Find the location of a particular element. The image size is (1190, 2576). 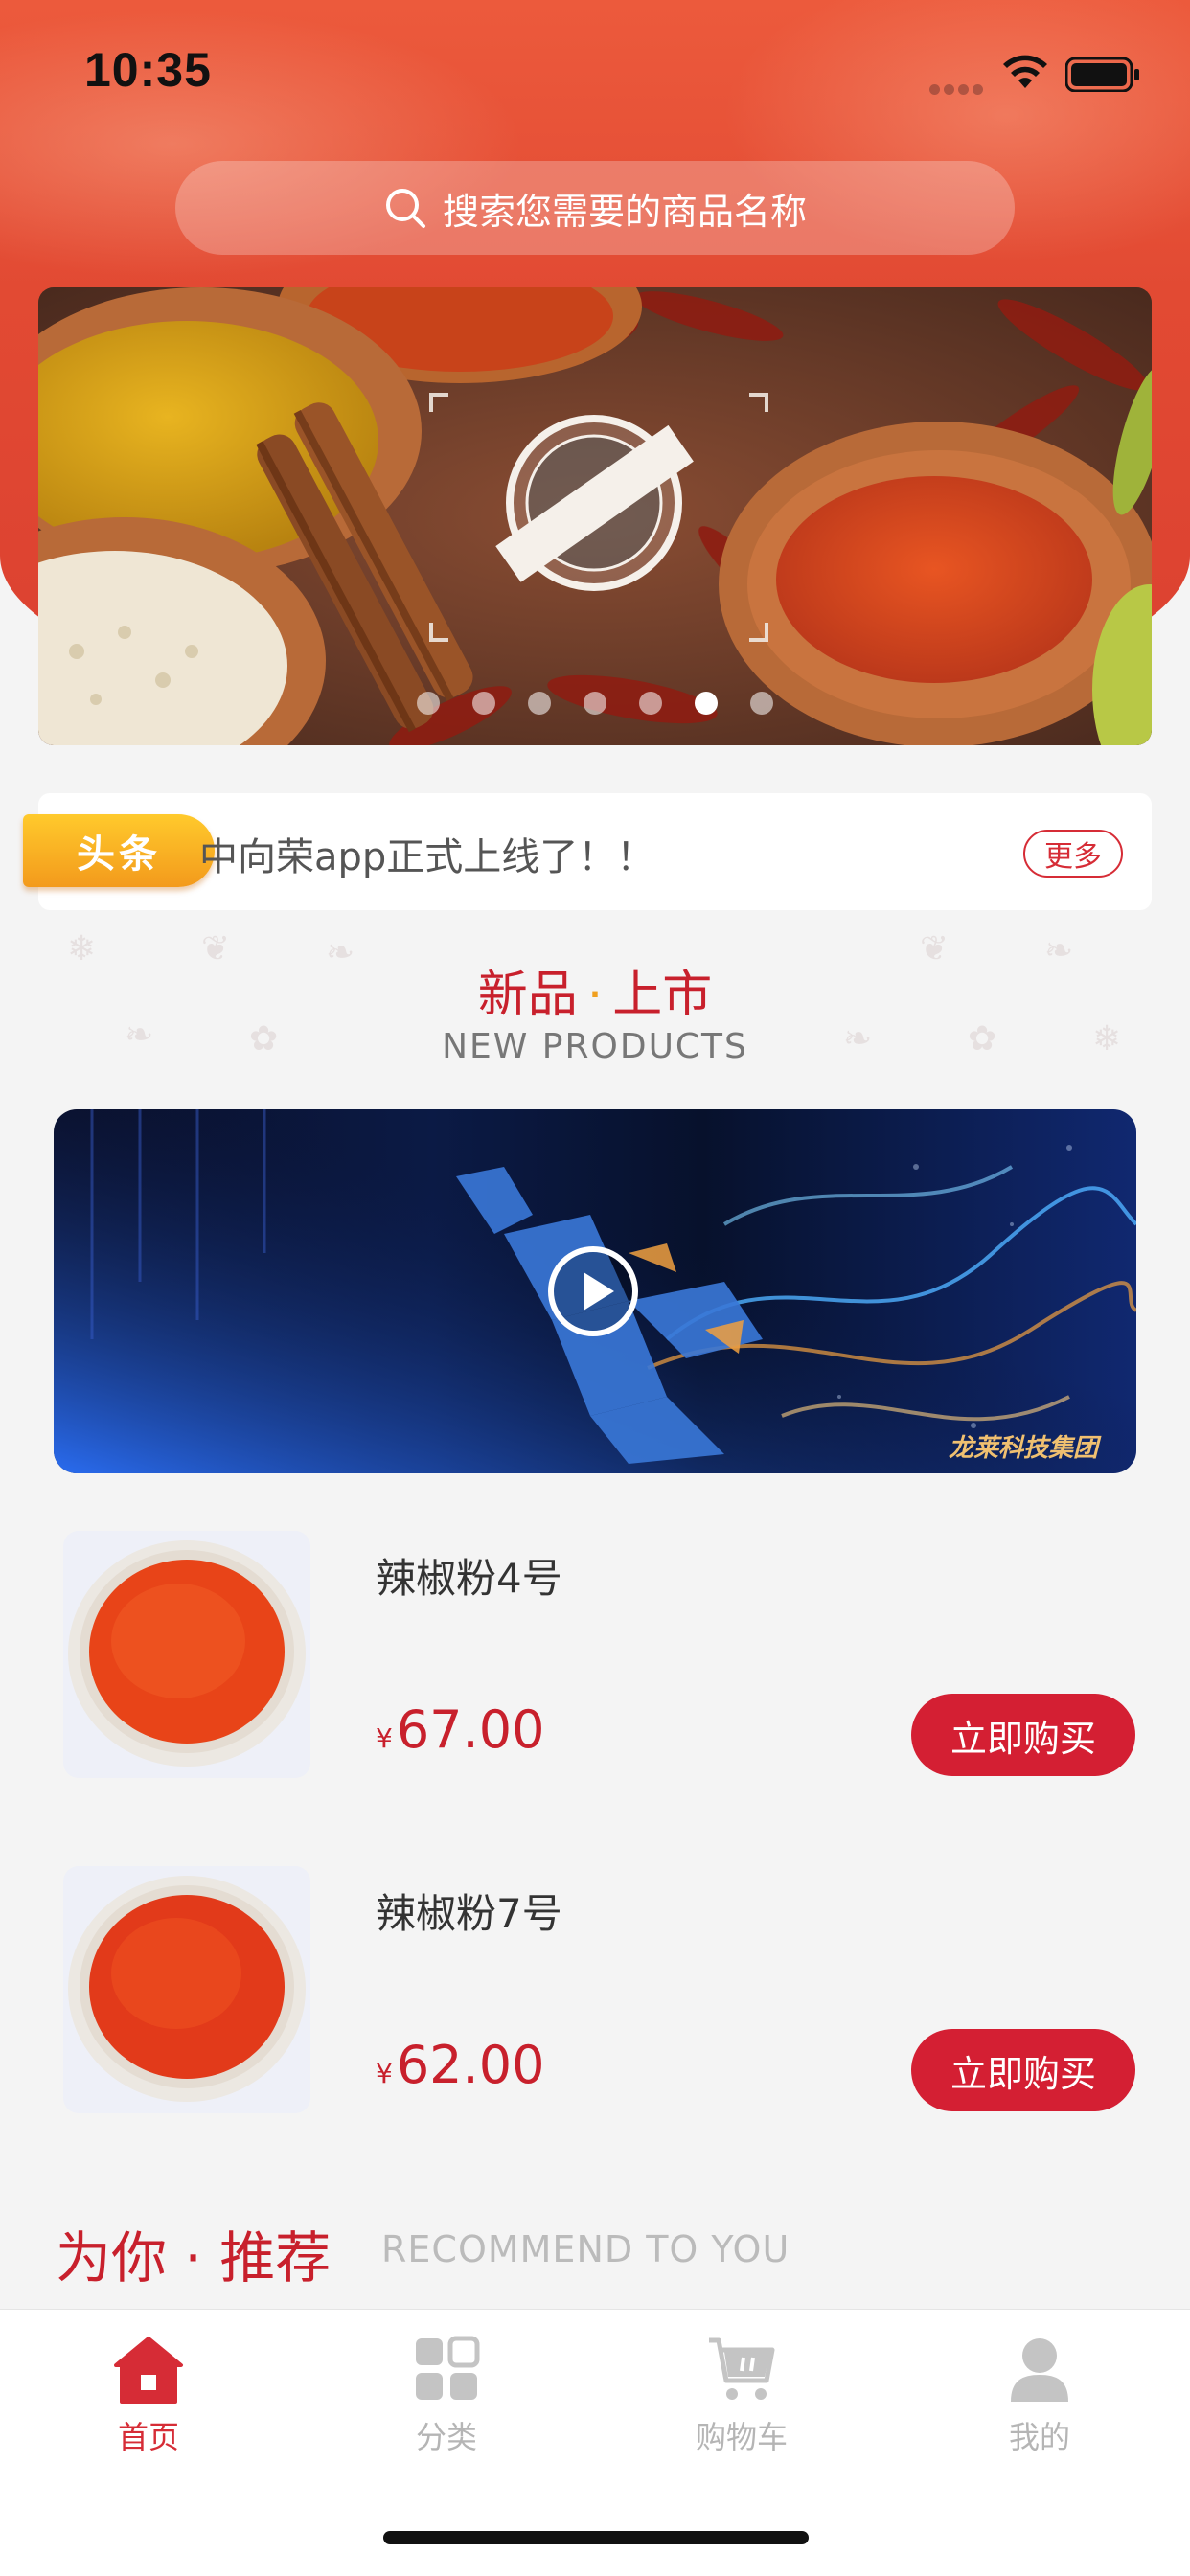

recommend-title: 为你 · 推荐 is located at coordinates (194, 2258).